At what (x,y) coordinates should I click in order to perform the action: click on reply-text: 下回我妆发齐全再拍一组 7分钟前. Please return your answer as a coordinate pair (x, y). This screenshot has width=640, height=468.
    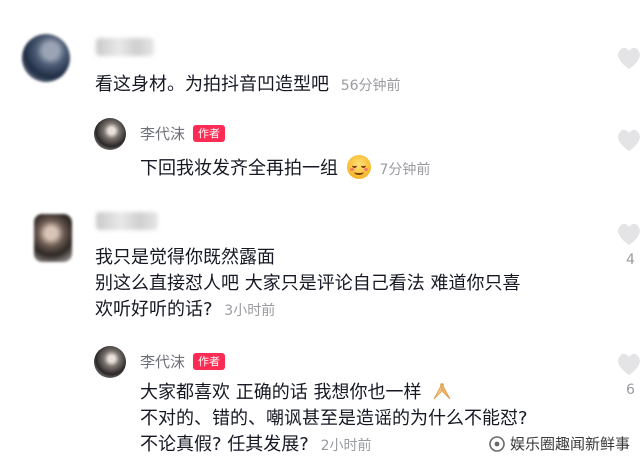
    Looking at the image, I should click on (285, 169).